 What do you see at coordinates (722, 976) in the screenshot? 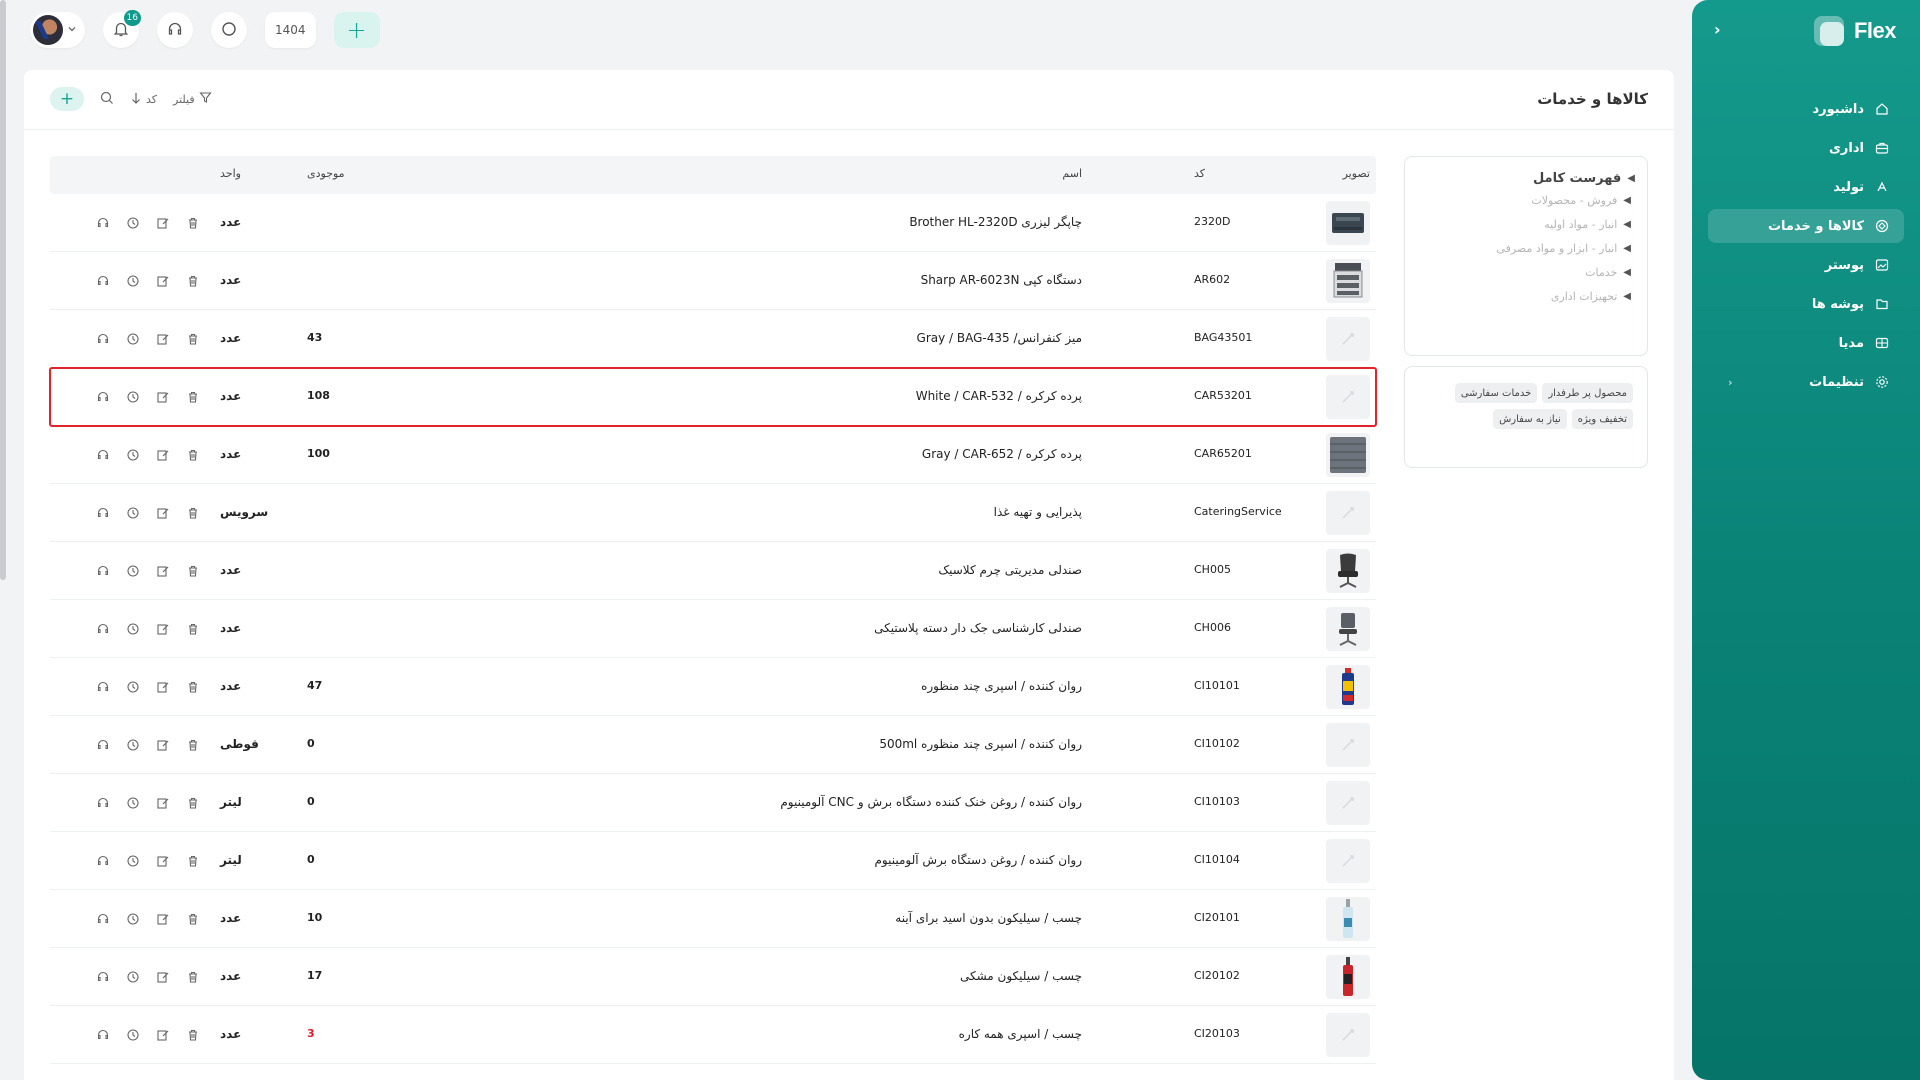
I see `item-name: چسب / سیلیکون مشکی` at bounding box center [722, 976].